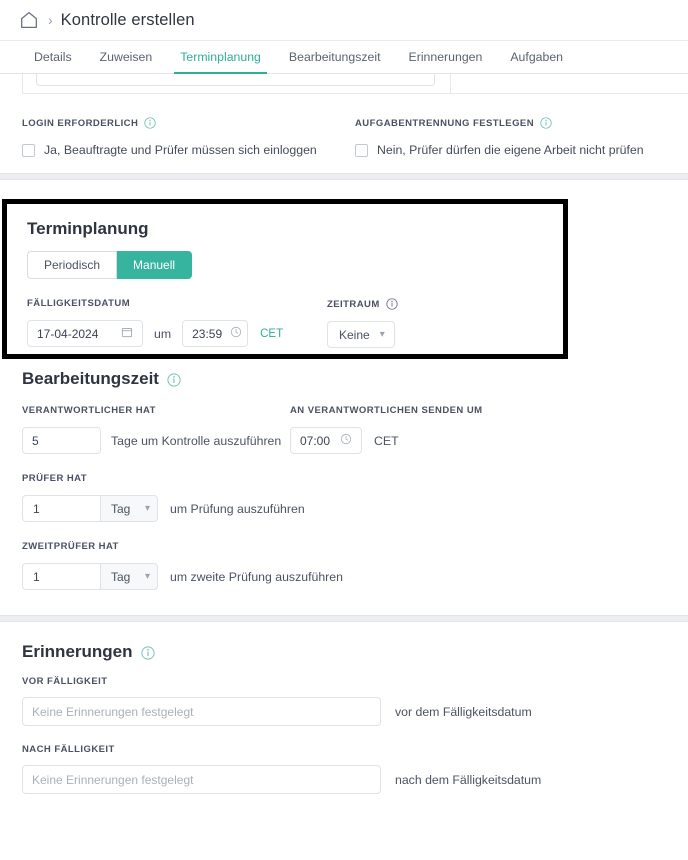 The width and height of the screenshot is (688, 860). I want to click on responsible-days-value: 5, so click(35, 440).